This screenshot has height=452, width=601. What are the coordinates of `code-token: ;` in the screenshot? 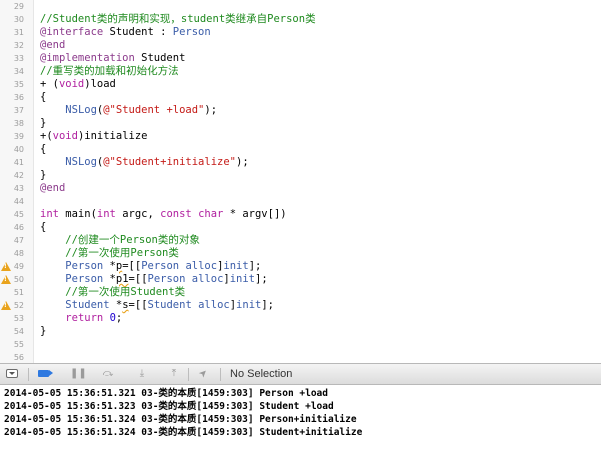 It's located at (119, 318).